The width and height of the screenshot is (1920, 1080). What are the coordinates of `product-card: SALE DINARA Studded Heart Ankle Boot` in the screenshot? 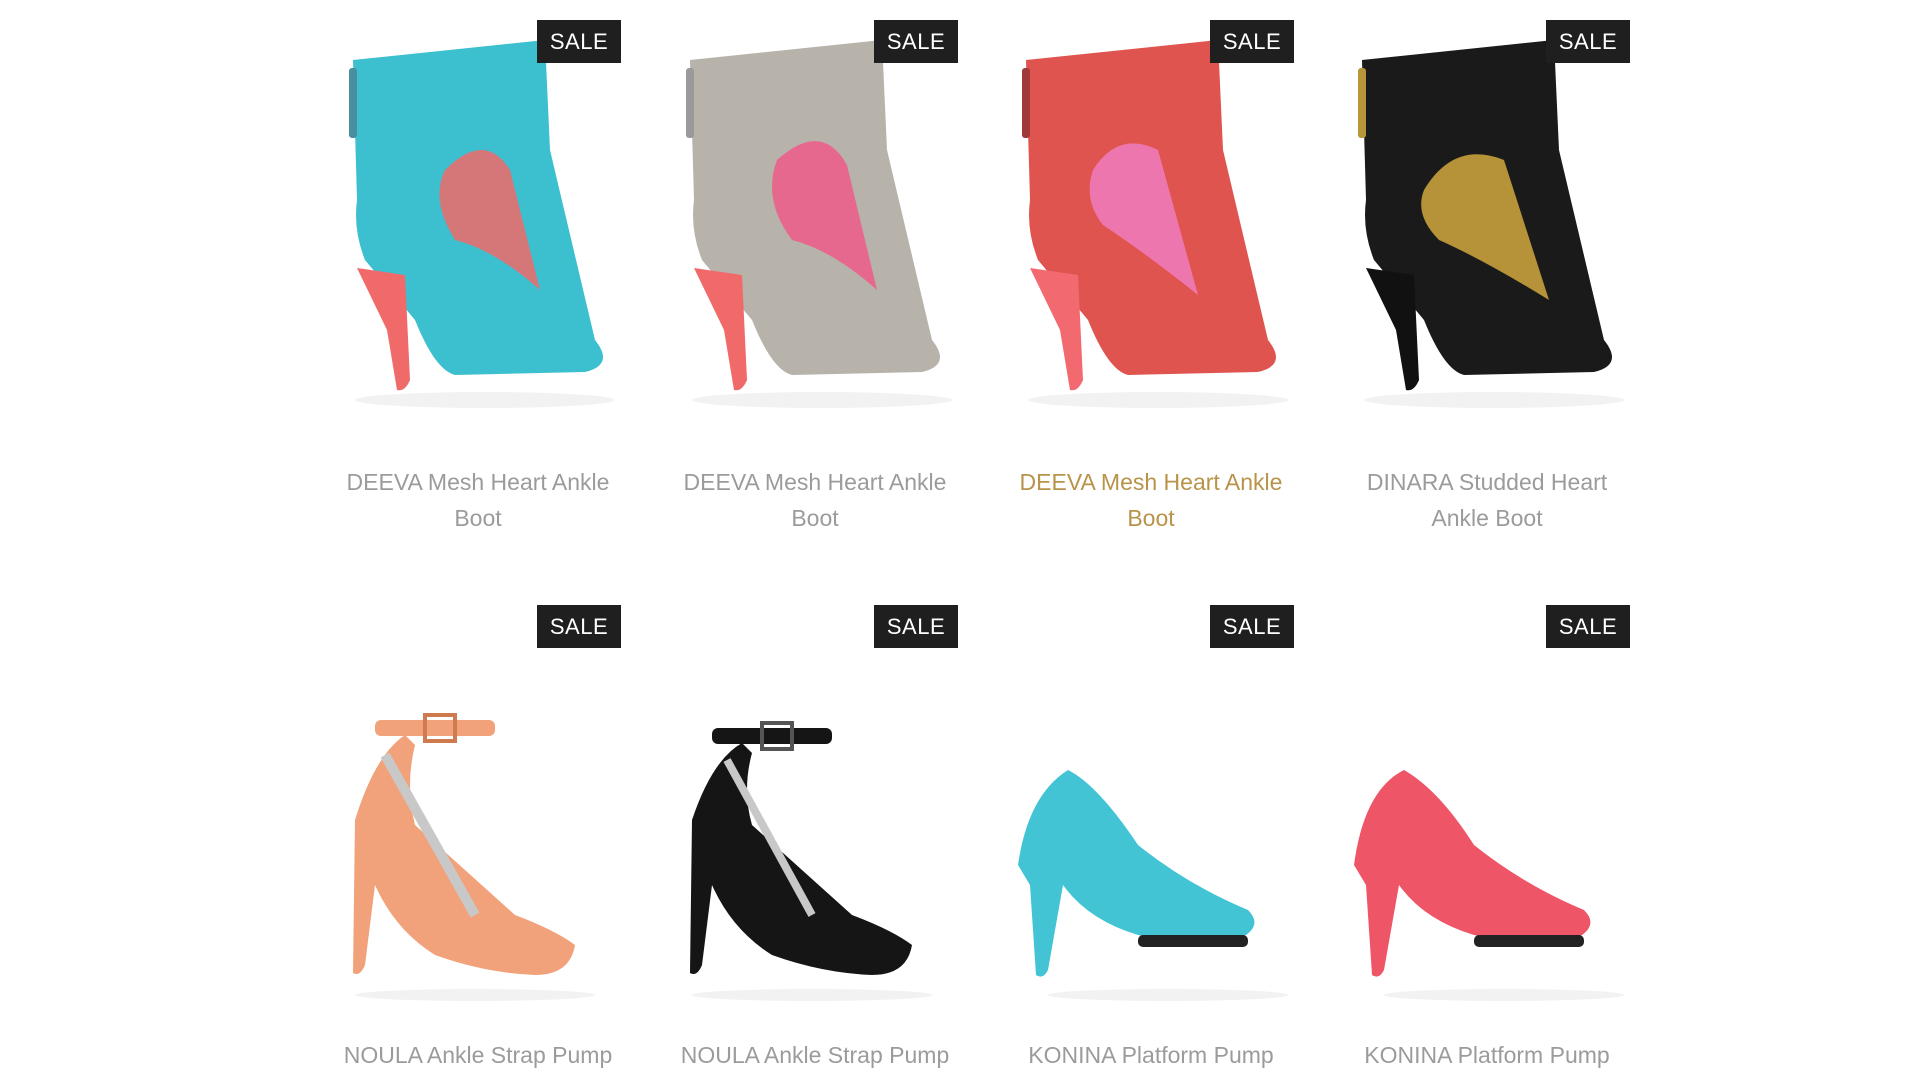 It's located at (1487, 268).